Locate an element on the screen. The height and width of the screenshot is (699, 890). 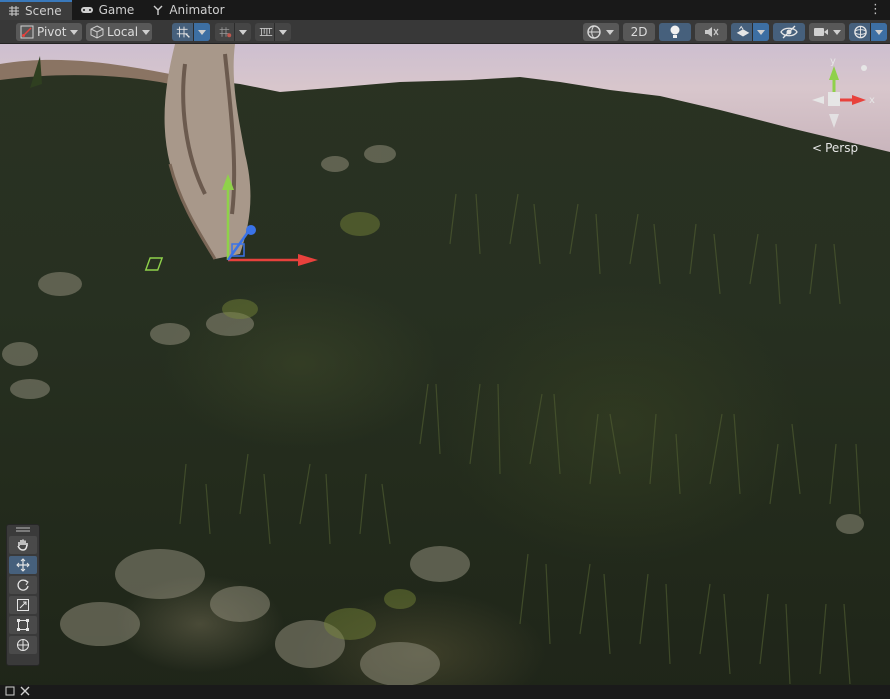
mode-2d-label: 2D is located at coordinates (639, 32).